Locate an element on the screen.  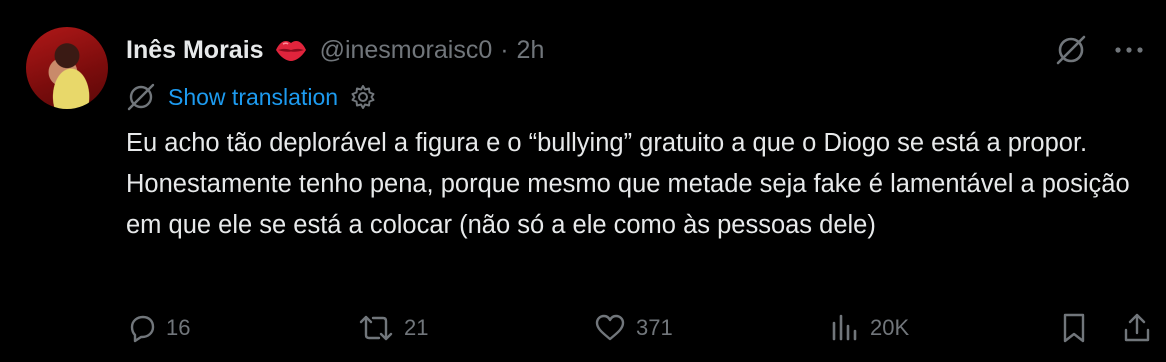
bookmark-button is located at coordinates (1074, 328).